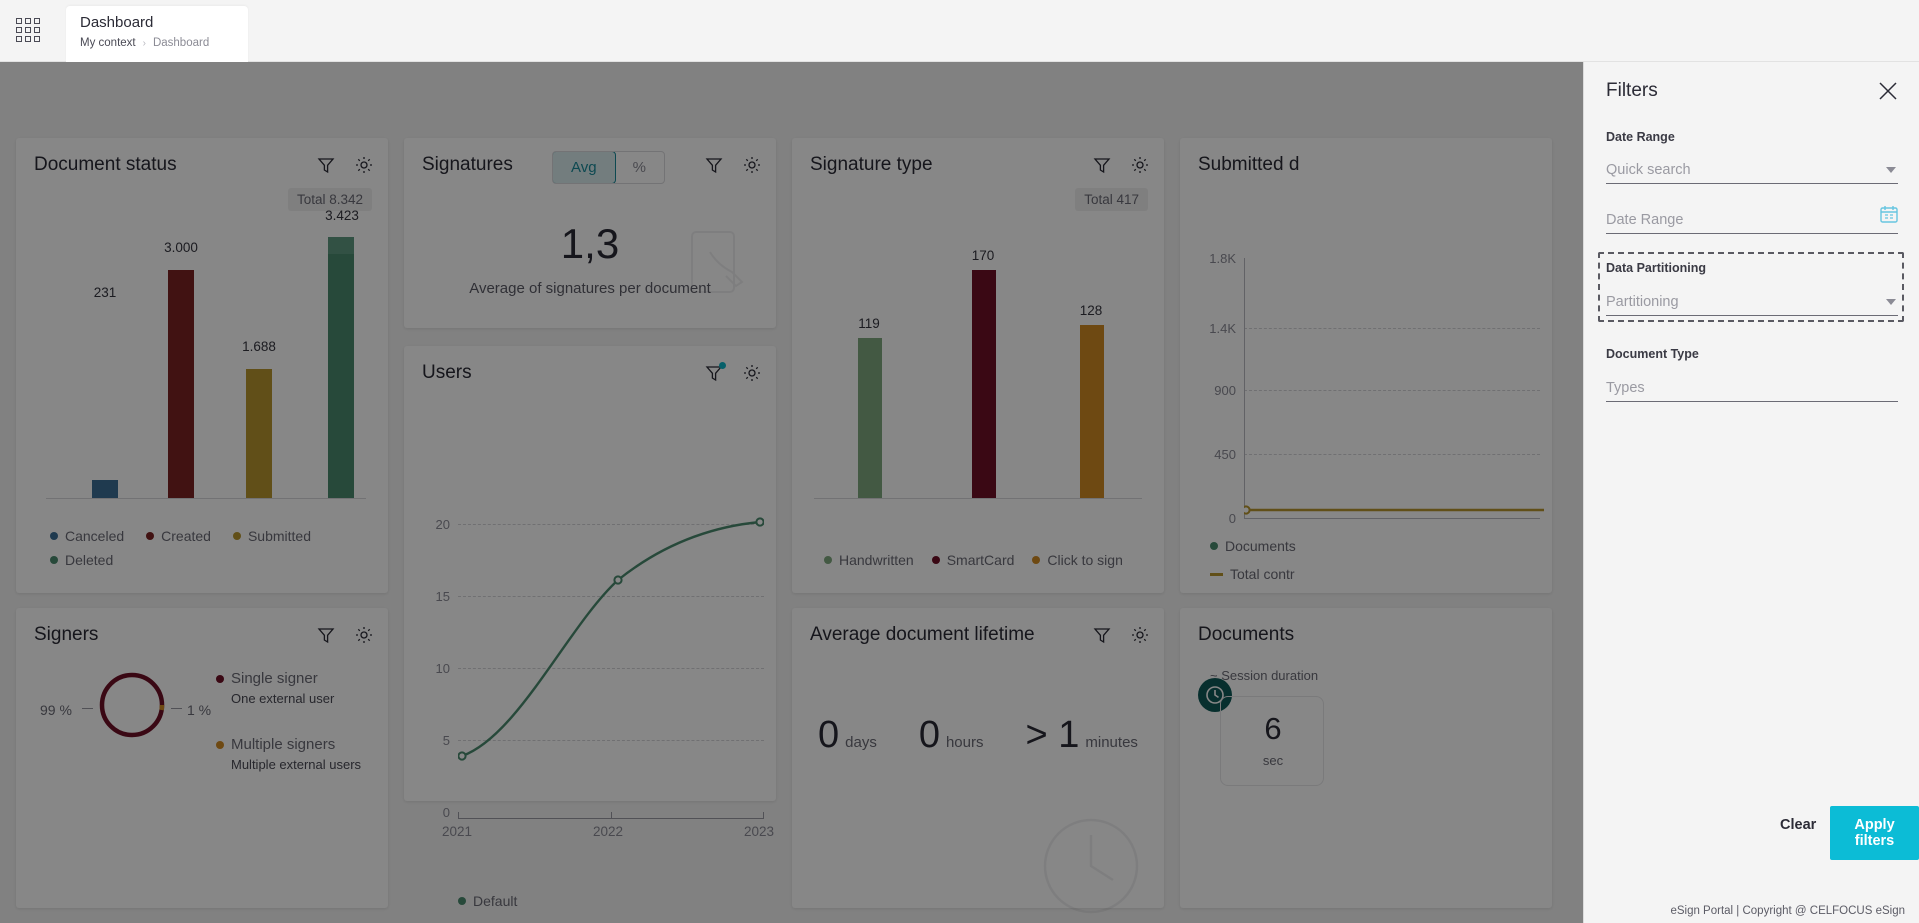 The image size is (1919, 923). I want to click on legend-item: Handwritten, so click(869, 560).